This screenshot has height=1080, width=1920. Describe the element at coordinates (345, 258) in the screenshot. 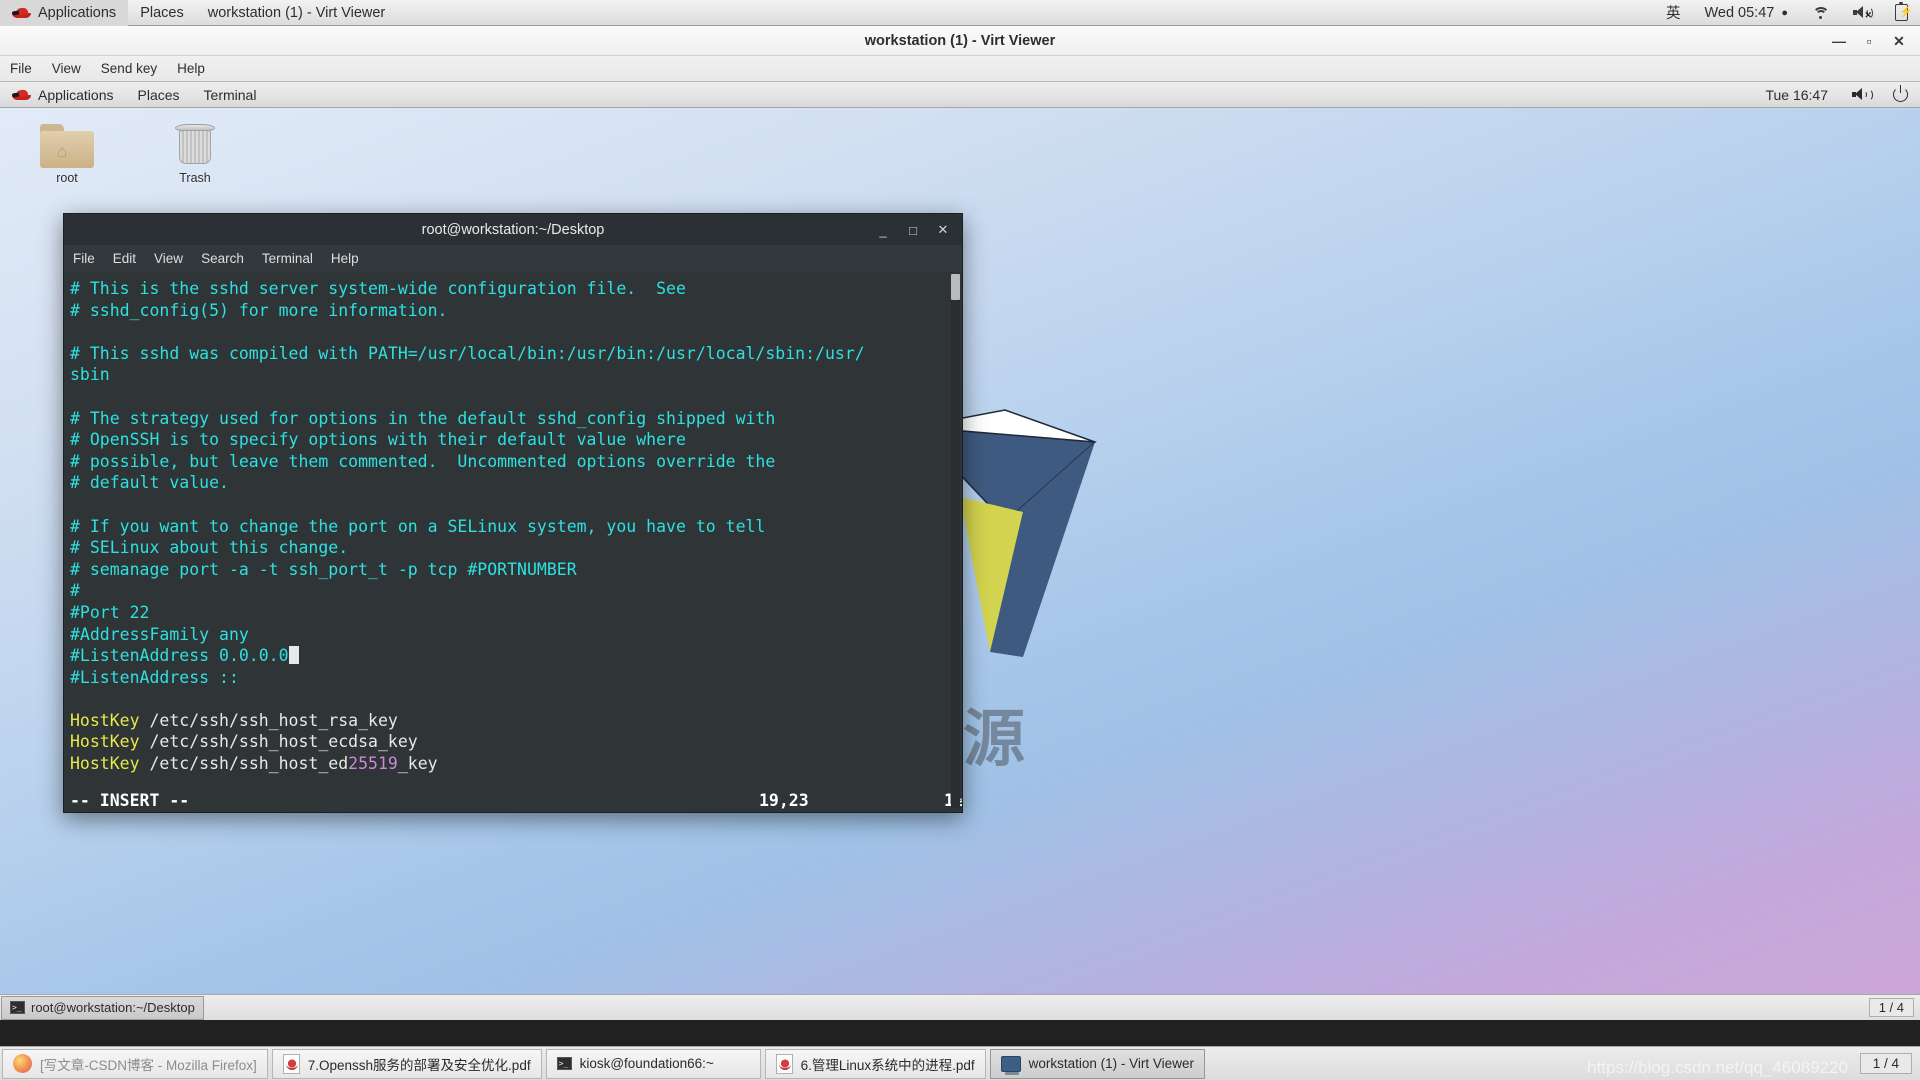

I see `terminal-menu-help: Help` at that location.